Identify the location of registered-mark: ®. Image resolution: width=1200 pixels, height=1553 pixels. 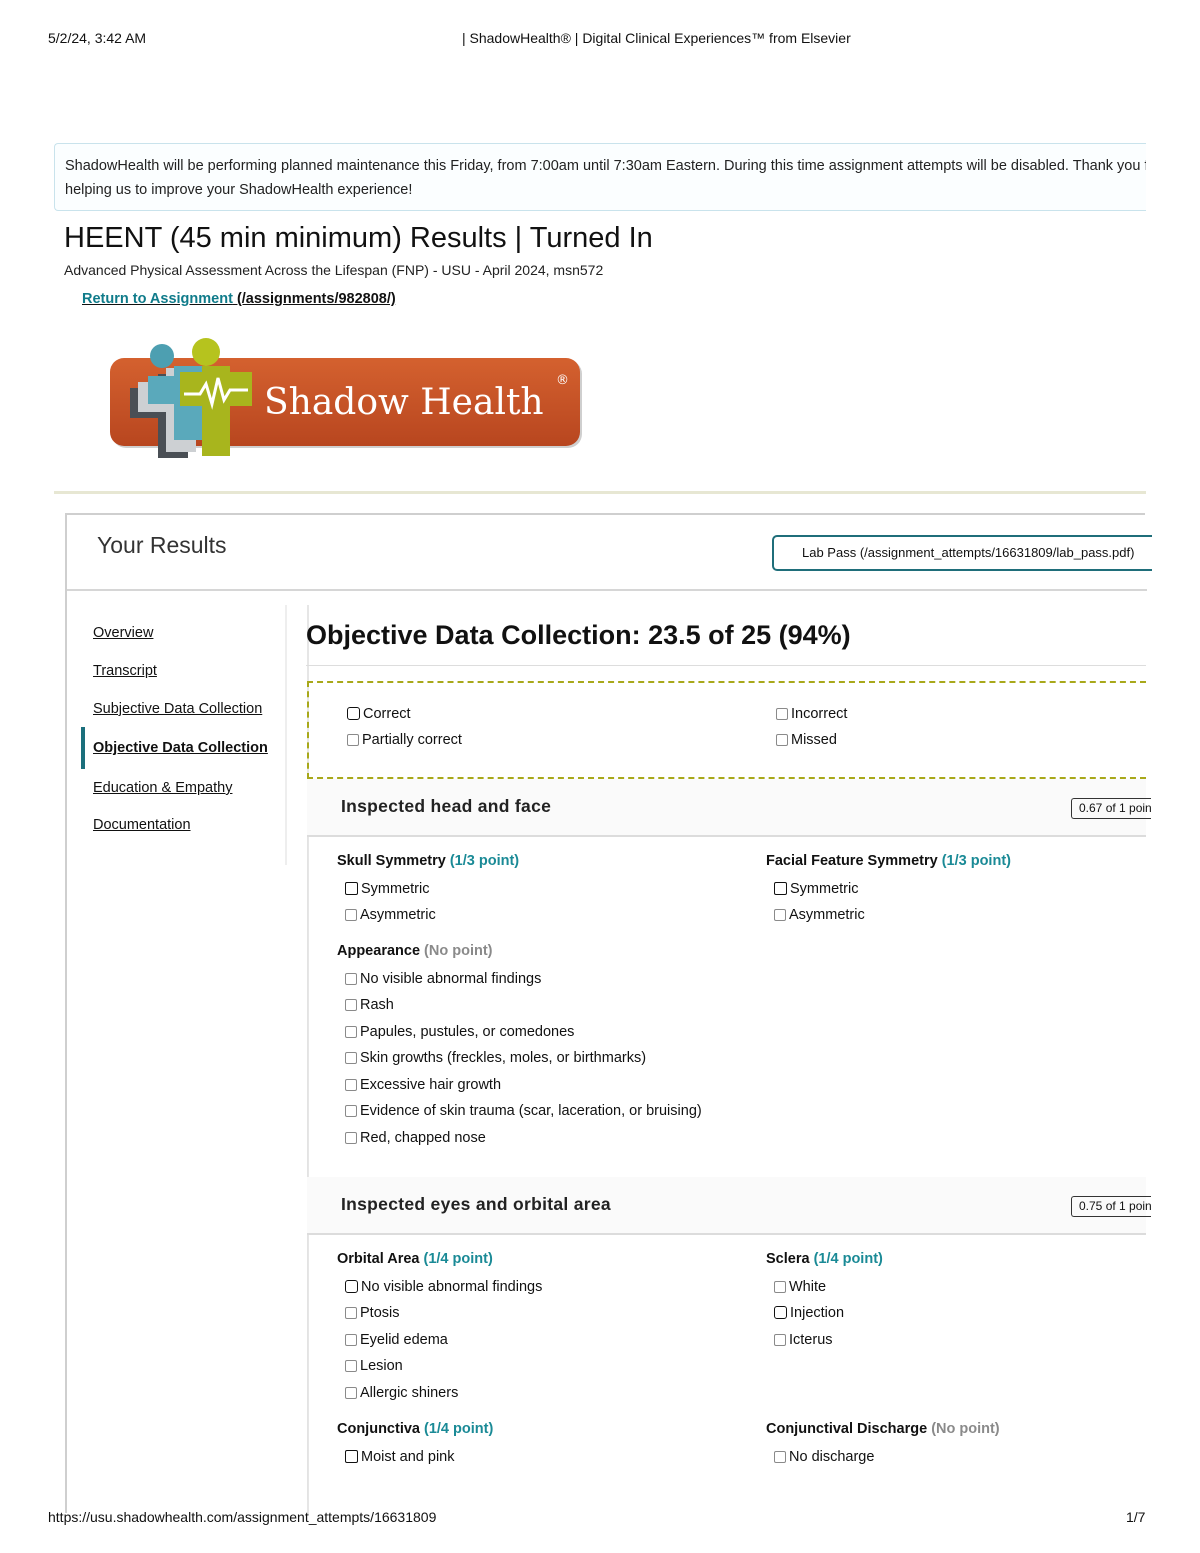
(562, 380).